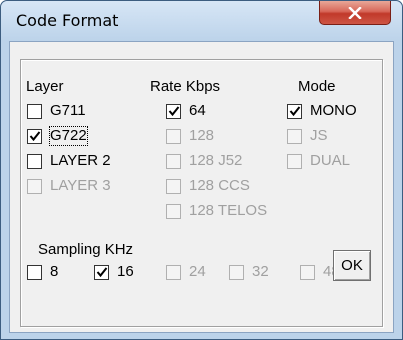 The width and height of the screenshot is (403, 340). I want to click on rate-128-ccs-checkbox: 128 CCS, so click(208, 186).